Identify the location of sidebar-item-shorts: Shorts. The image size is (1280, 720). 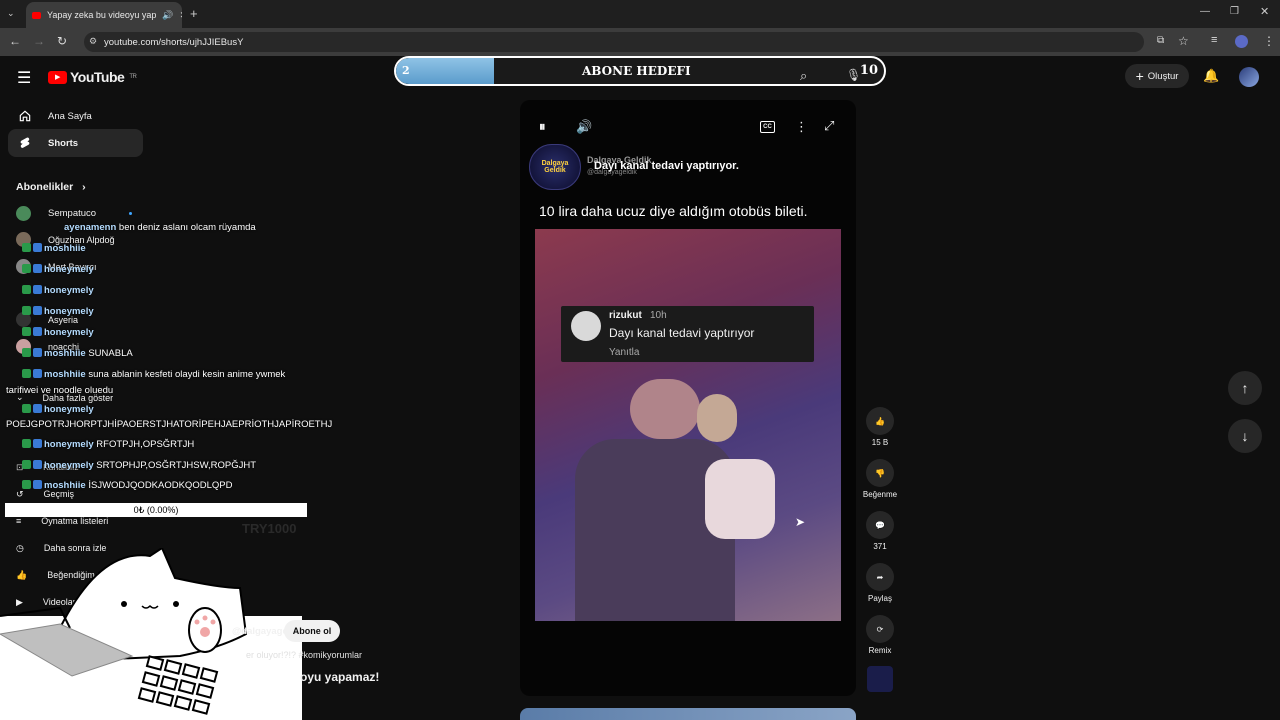
(75, 143).